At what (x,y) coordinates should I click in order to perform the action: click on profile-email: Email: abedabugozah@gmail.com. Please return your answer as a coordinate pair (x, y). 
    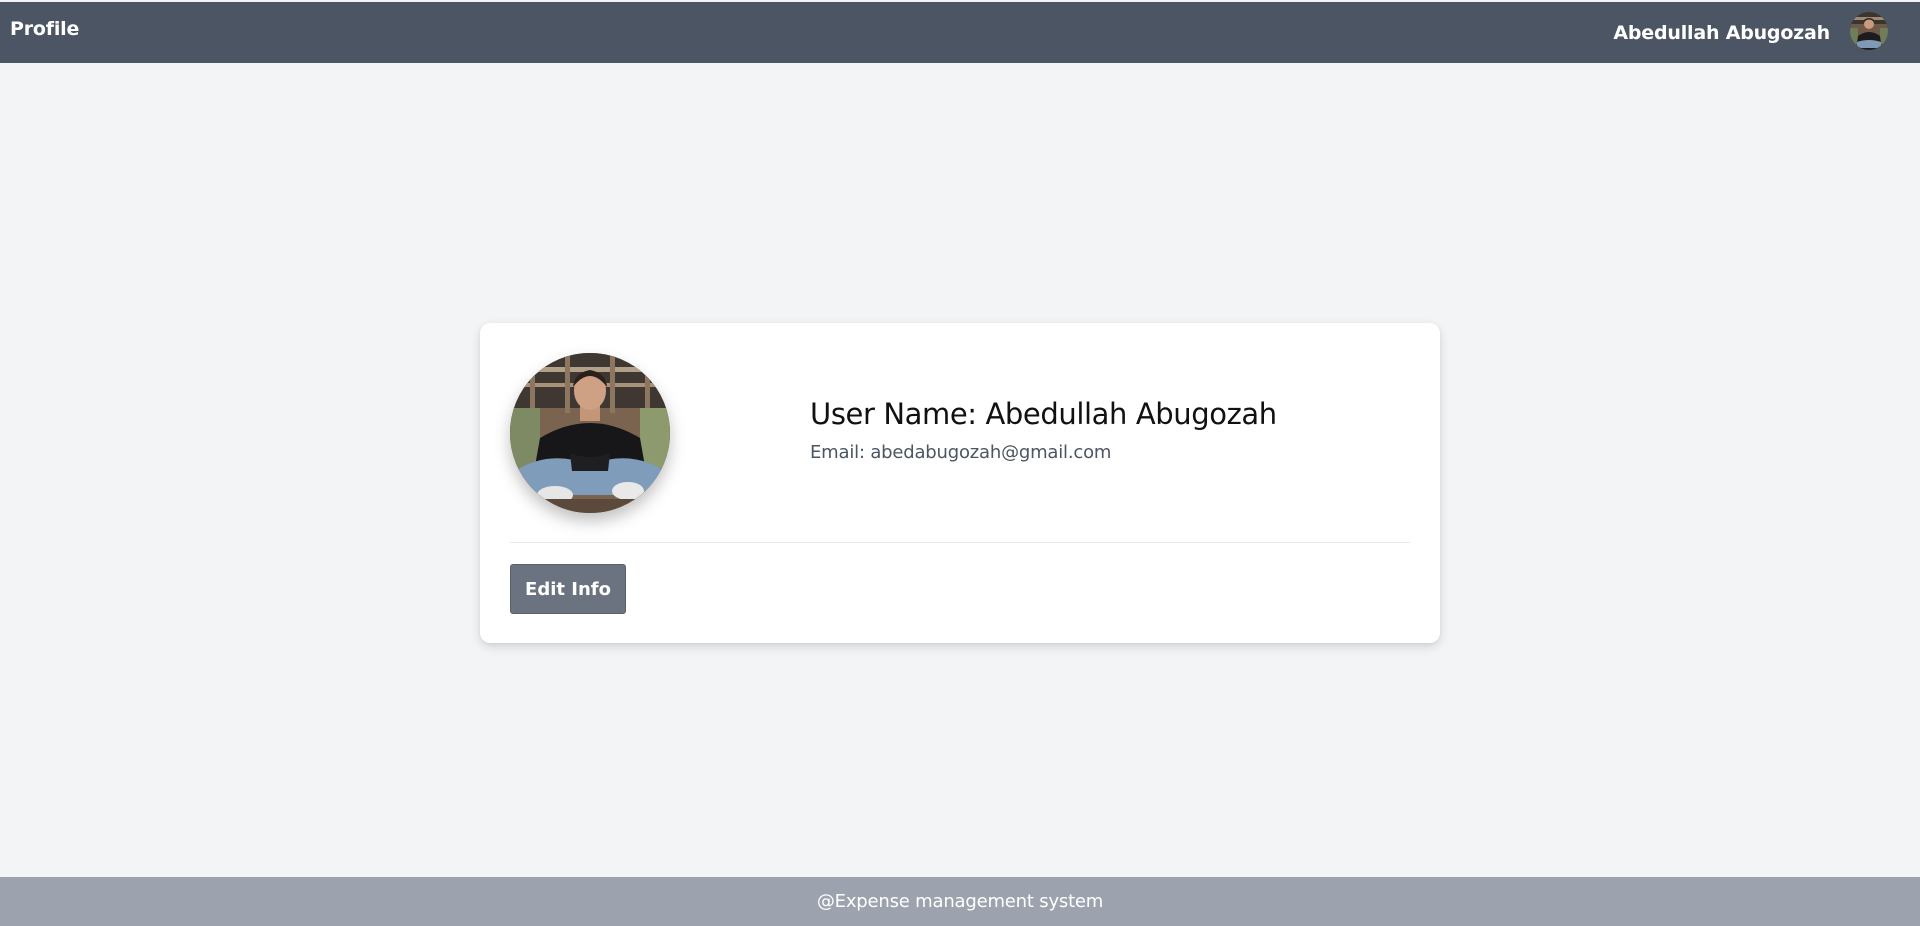
    Looking at the image, I should click on (961, 452).